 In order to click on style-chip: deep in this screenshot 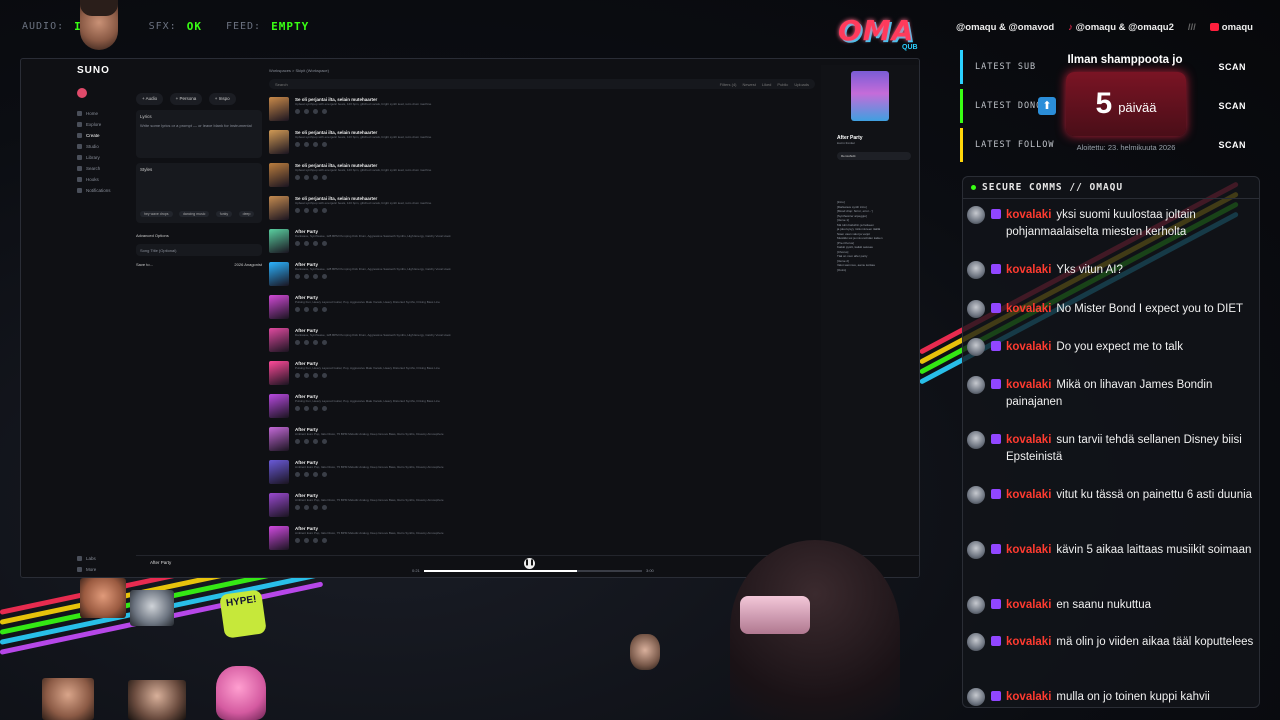, I will do `click(246, 214)`.